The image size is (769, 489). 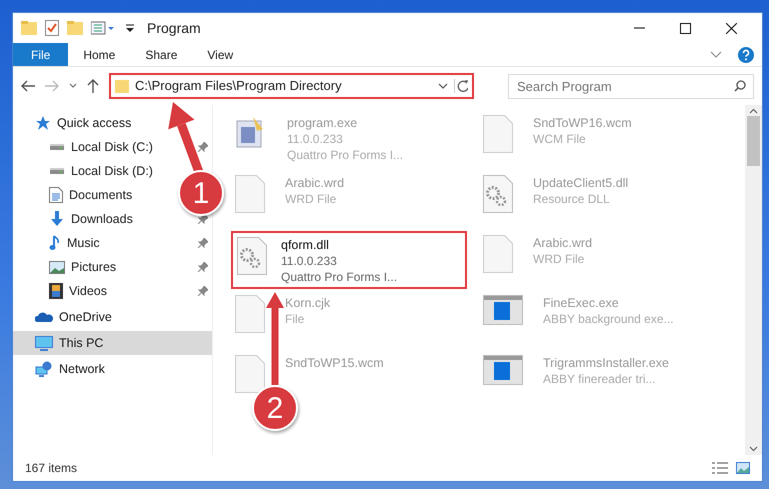 What do you see at coordinates (685, 28) in the screenshot?
I see `maximize-icon` at bounding box center [685, 28].